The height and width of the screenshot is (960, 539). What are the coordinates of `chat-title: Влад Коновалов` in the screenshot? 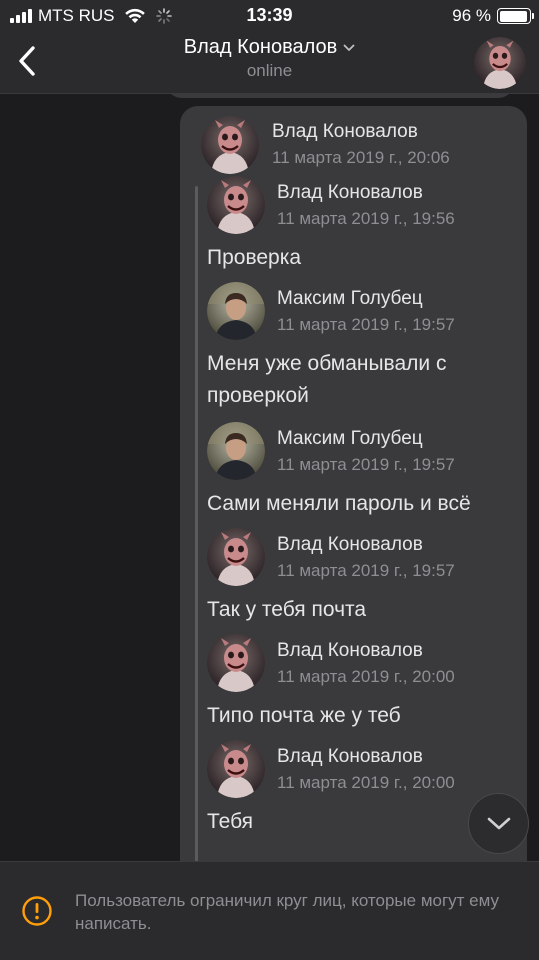 It's located at (269, 47).